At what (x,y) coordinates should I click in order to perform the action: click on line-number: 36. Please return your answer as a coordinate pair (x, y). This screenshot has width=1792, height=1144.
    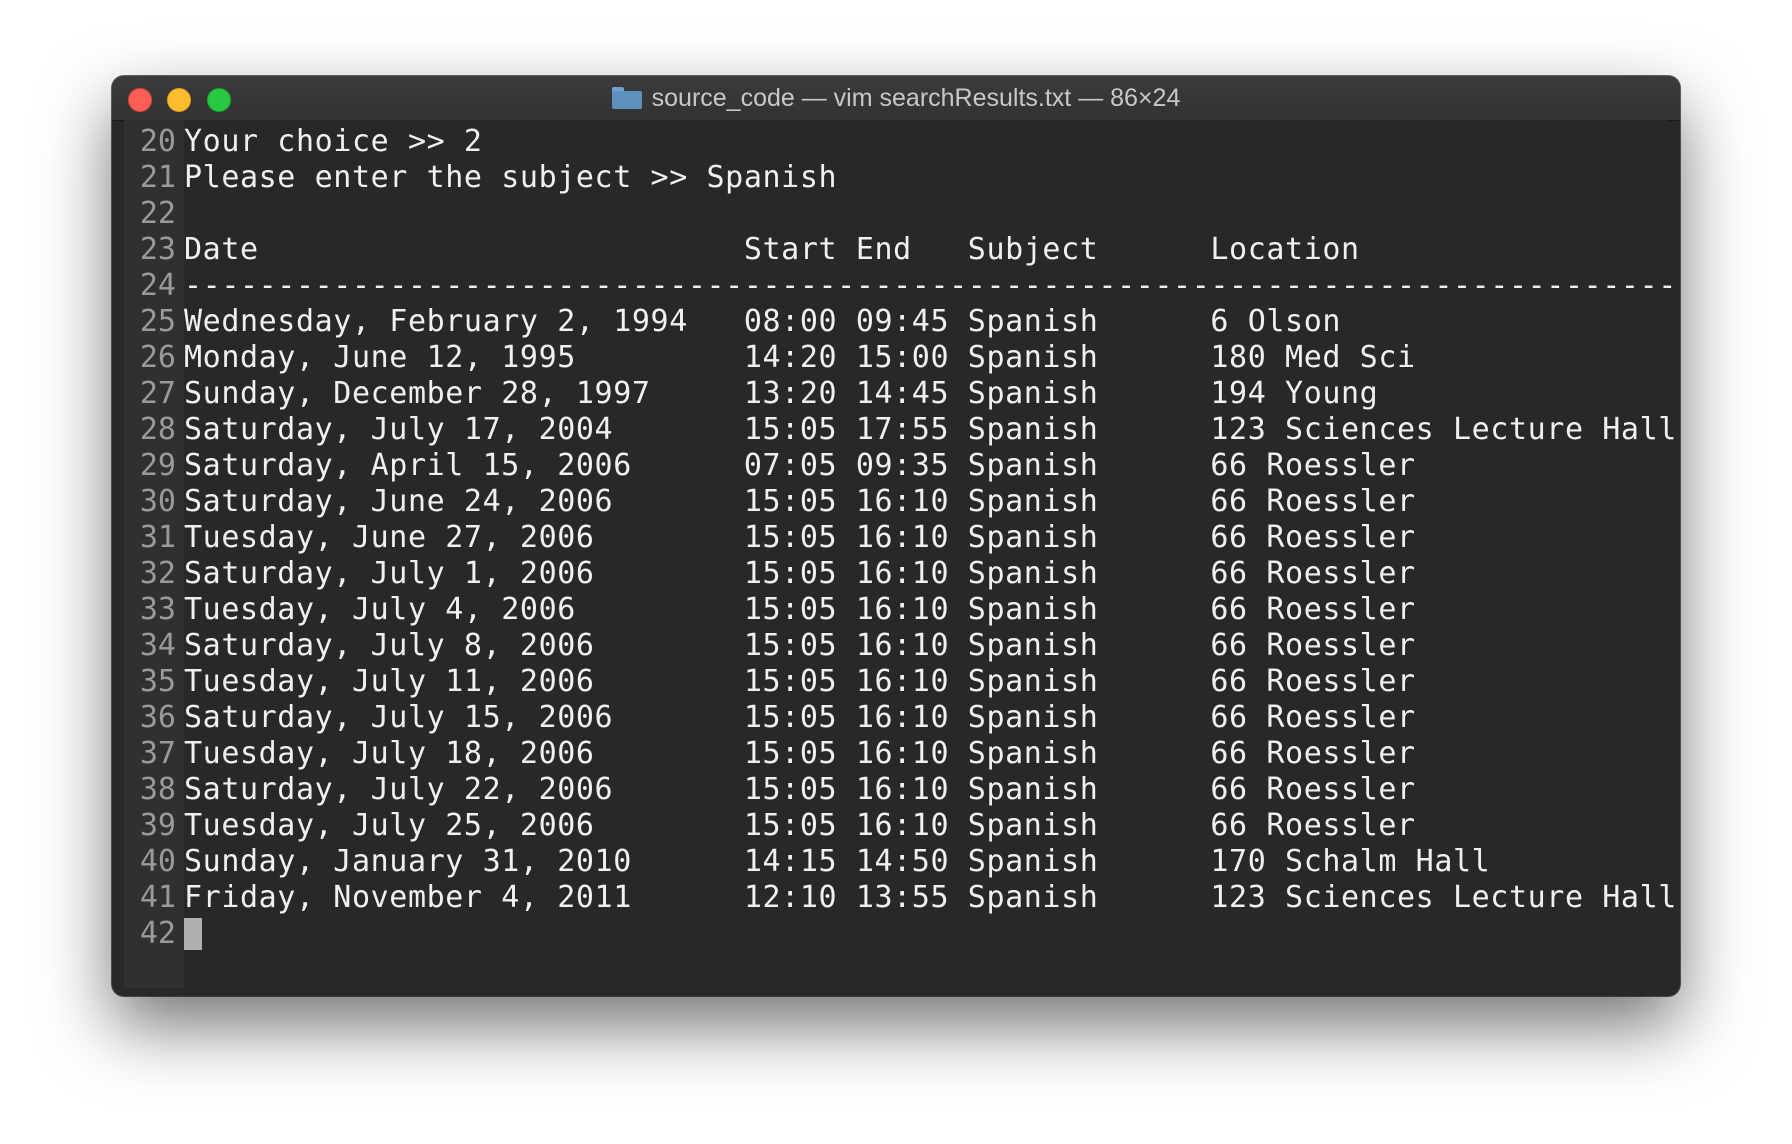
    Looking at the image, I should click on (154, 718).